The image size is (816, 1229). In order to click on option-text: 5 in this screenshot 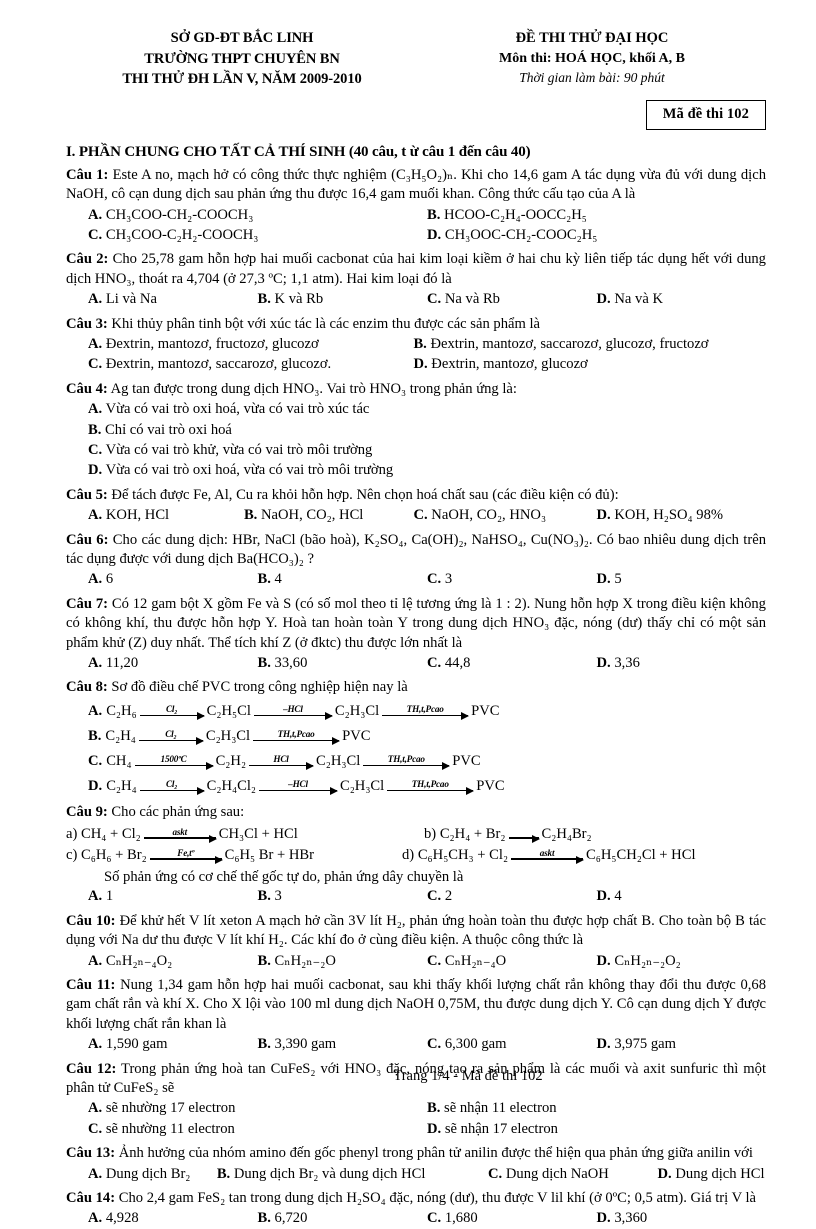, I will do `click(618, 579)`.